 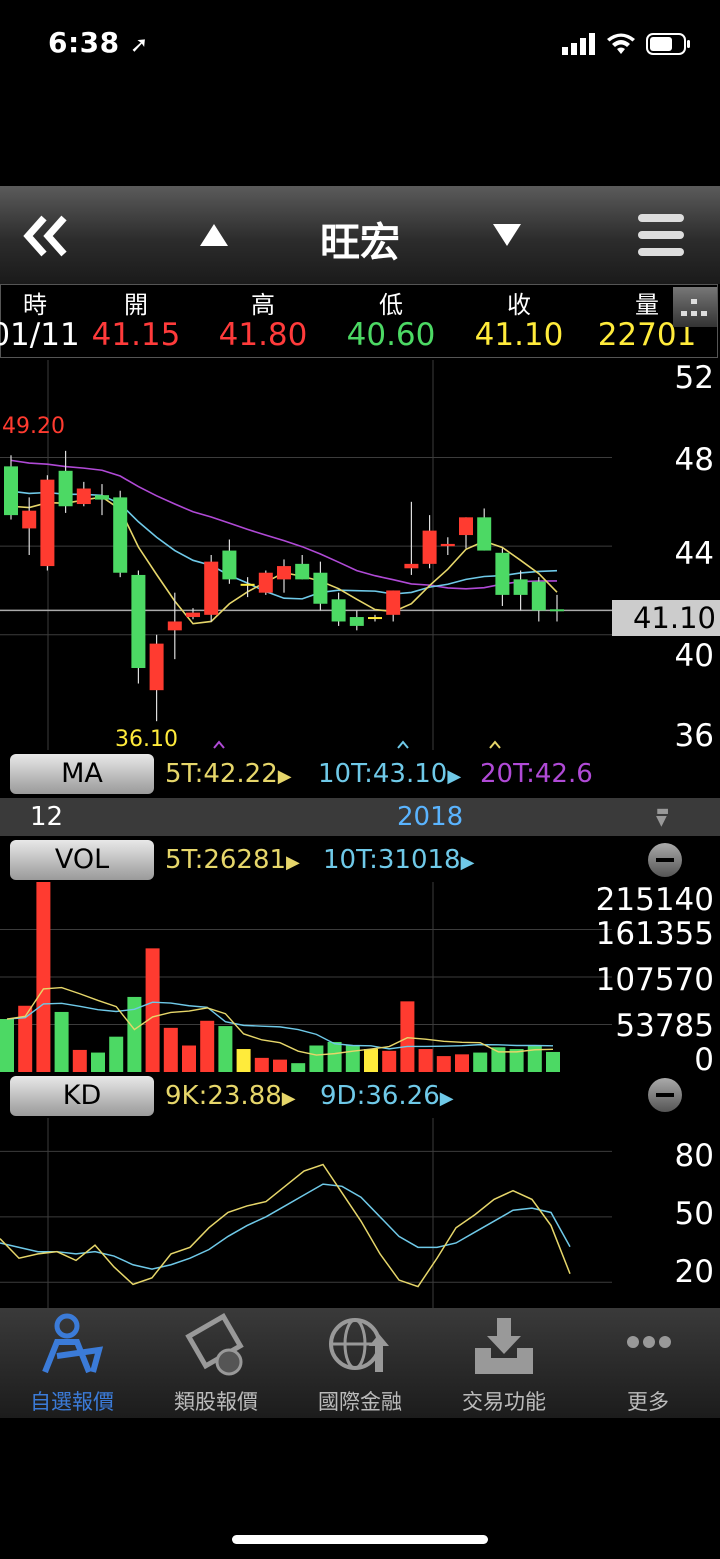 What do you see at coordinates (694, 460) in the screenshot?
I see `axis-tick: 48` at bounding box center [694, 460].